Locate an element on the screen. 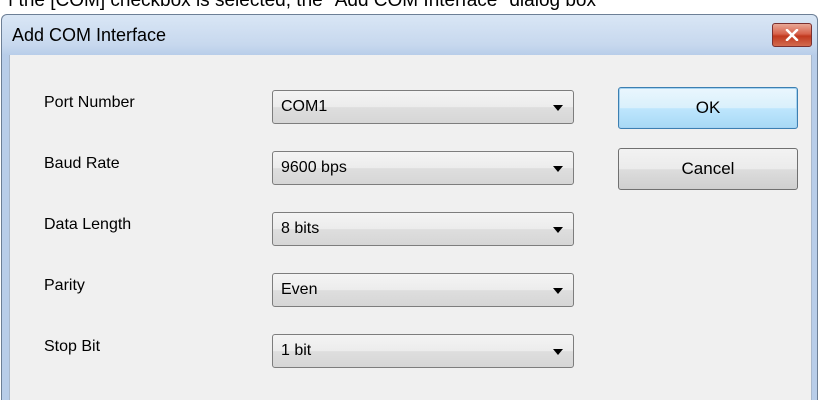 The height and width of the screenshot is (400, 819). data-length-dropdown: 8 bits is located at coordinates (423, 229).